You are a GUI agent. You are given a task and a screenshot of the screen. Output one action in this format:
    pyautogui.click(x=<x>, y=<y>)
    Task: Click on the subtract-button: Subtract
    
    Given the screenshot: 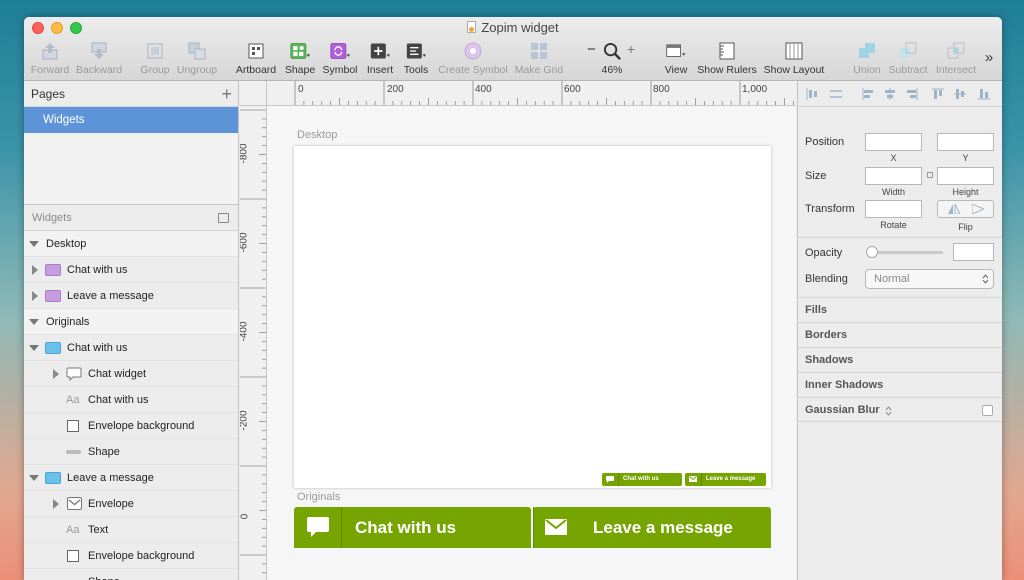 What is the action you would take?
    pyautogui.click(x=908, y=60)
    